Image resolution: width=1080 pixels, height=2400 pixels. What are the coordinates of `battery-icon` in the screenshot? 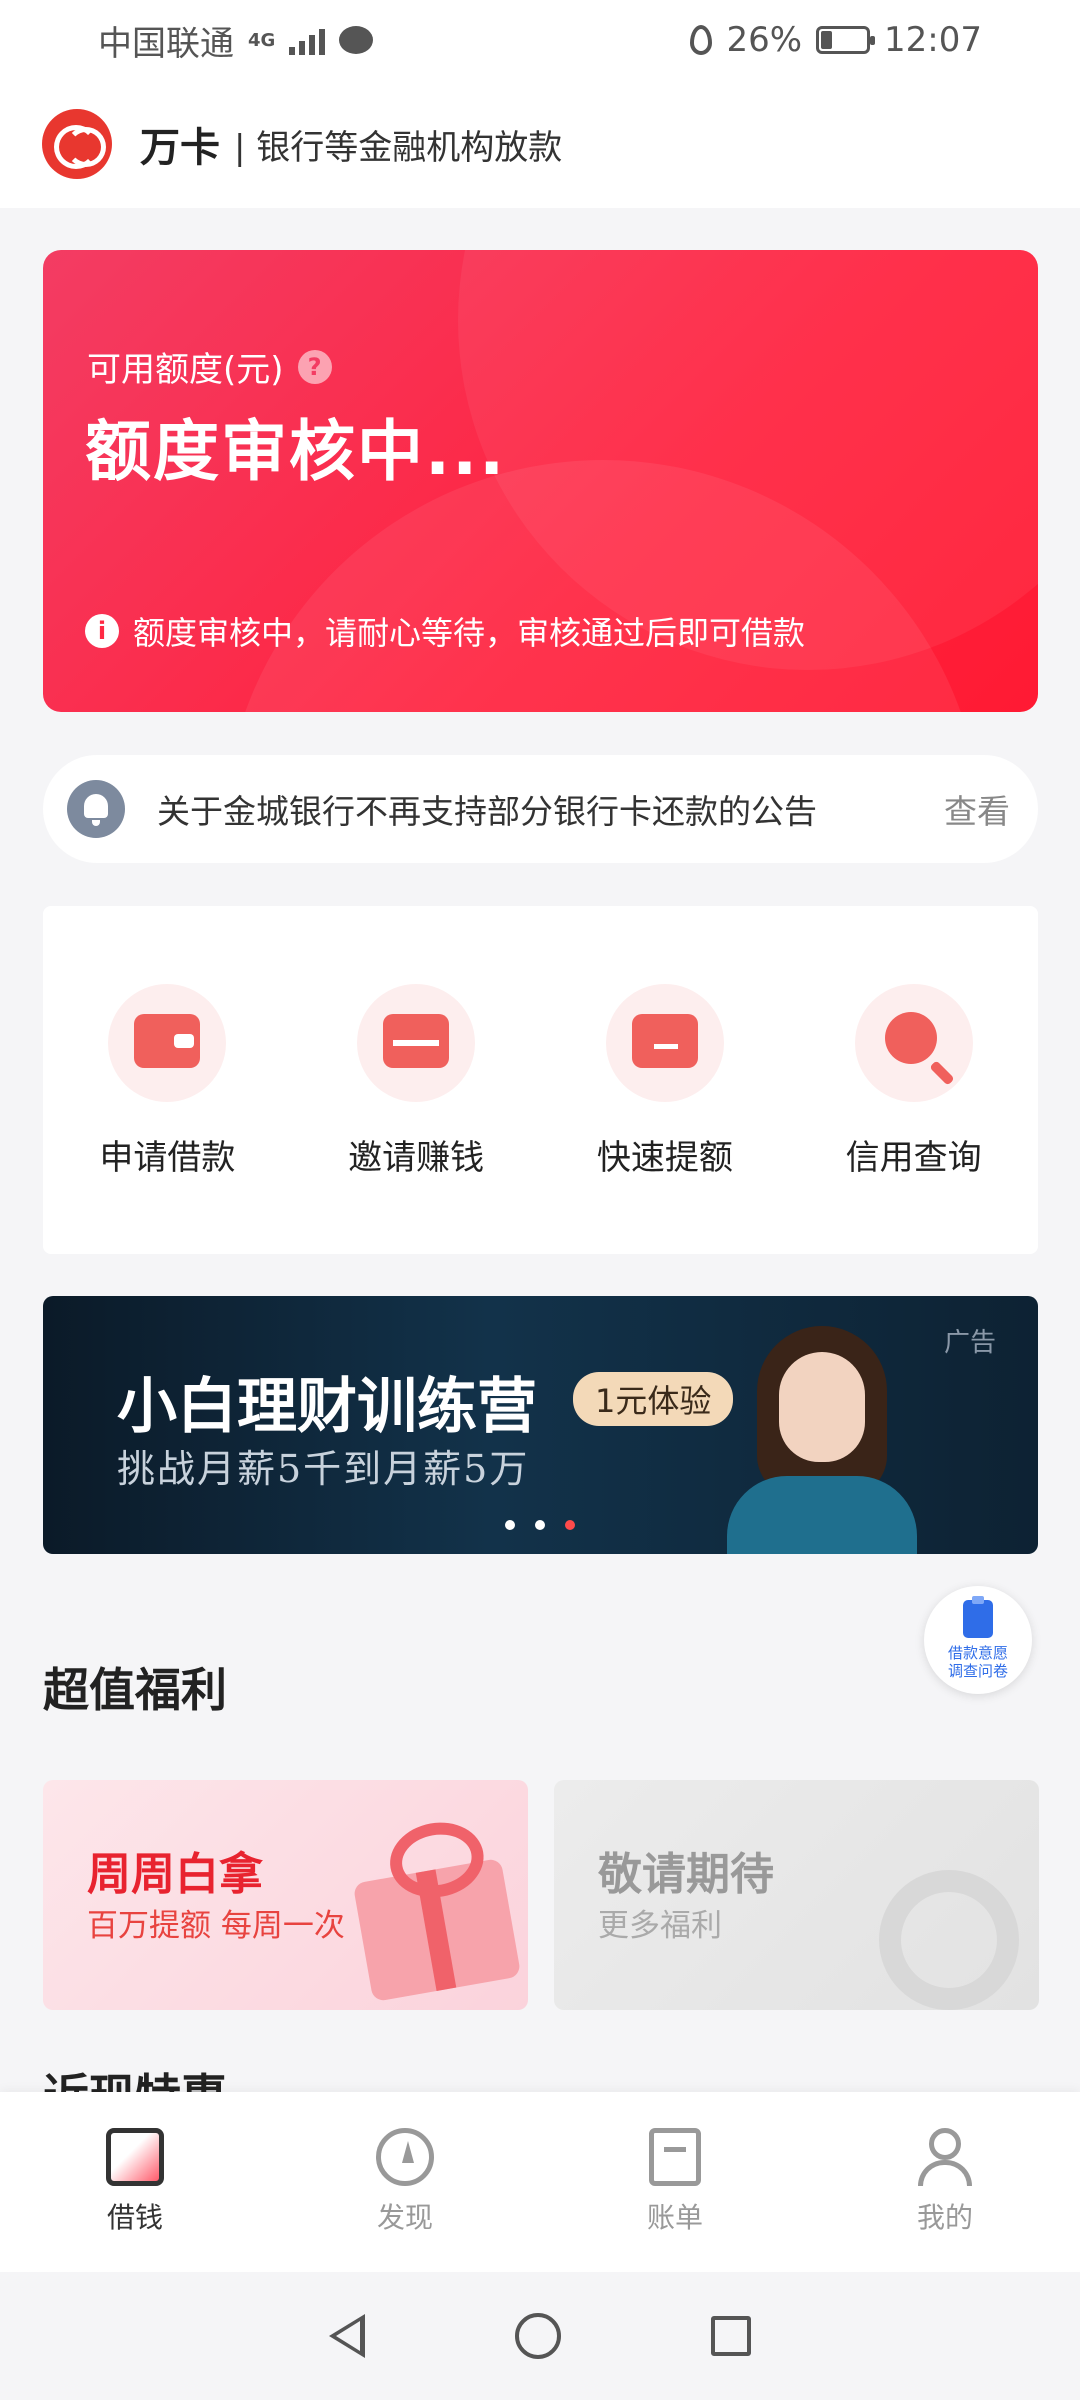 It's located at (846, 40).